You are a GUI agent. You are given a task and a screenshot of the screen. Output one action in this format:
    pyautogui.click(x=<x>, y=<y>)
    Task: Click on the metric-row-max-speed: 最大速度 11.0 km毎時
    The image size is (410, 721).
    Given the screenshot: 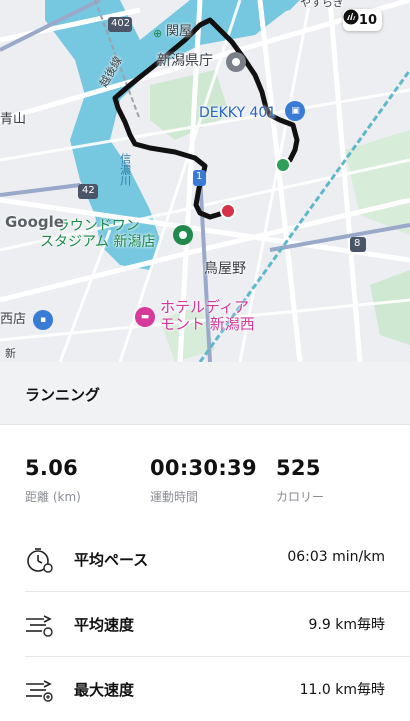 What is the action you would take?
    pyautogui.click(x=205, y=689)
    